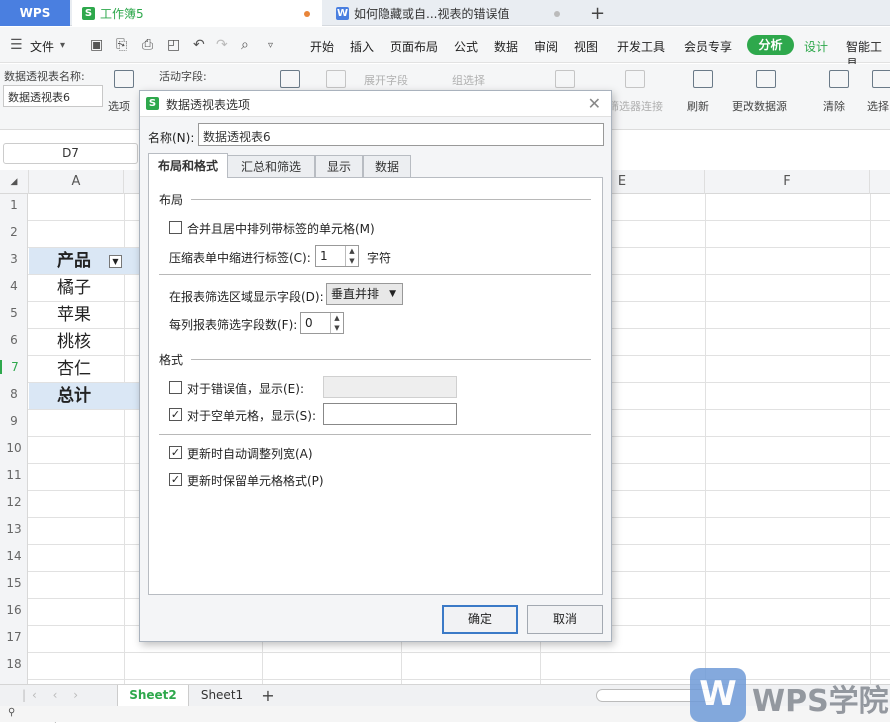 This screenshot has width=890, height=727. Describe the element at coordinates (14, 313) in the screenshot. I see `row-header-5: 5` at that location.